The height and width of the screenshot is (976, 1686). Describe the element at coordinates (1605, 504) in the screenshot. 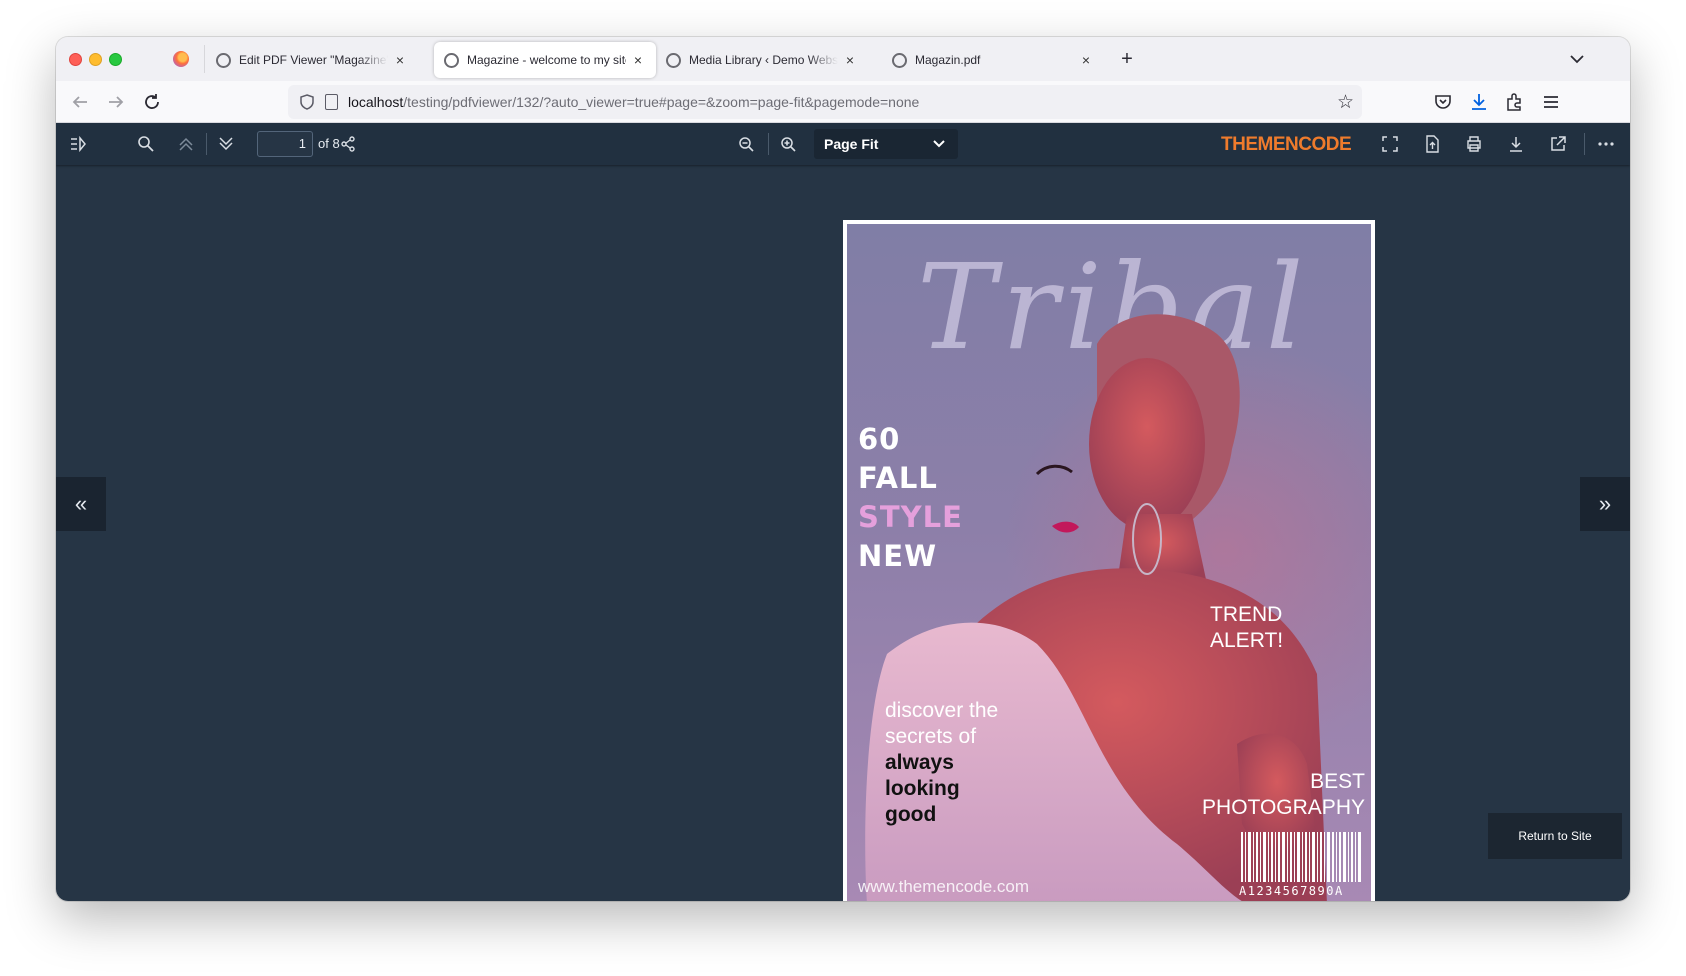

I see `next-page-arrow-icon: »` at that location.